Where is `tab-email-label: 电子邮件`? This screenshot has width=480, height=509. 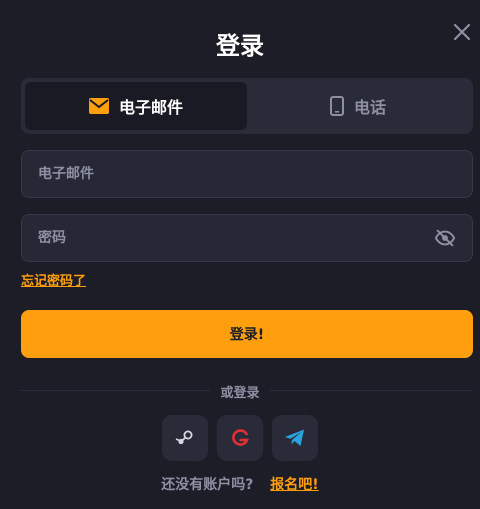 tab-email-label: 电子邮件 is located at coordinates (150, 107).